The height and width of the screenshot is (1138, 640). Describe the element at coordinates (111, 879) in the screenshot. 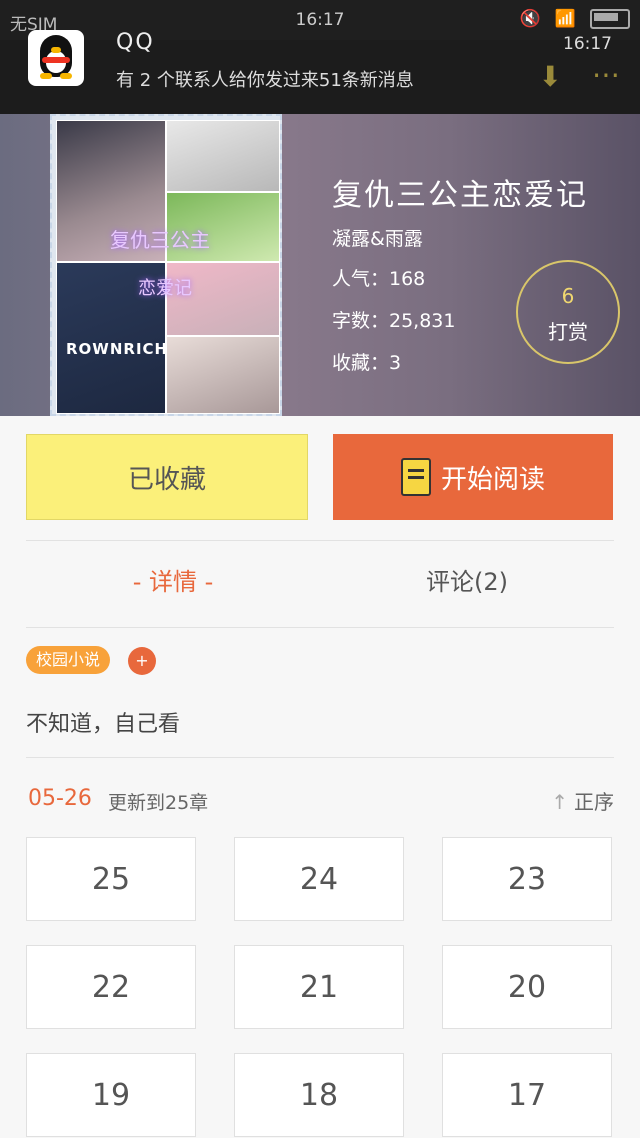

I see `chapter-button: 25` at that location.